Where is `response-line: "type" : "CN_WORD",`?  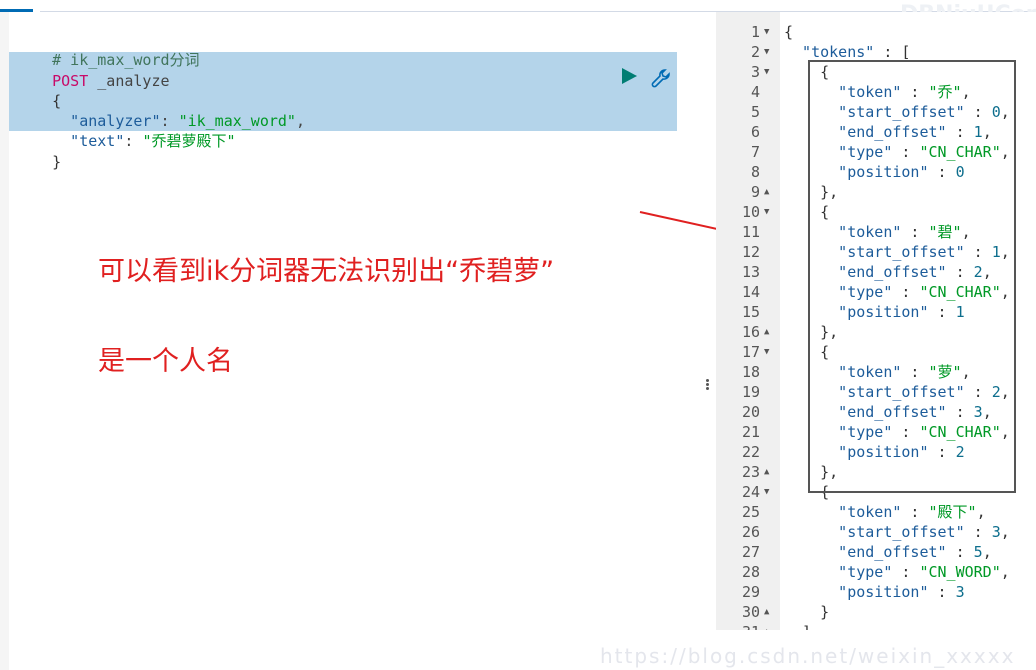
response-line: "type" : "CN_WORD", is located at coordinates (897, 572).